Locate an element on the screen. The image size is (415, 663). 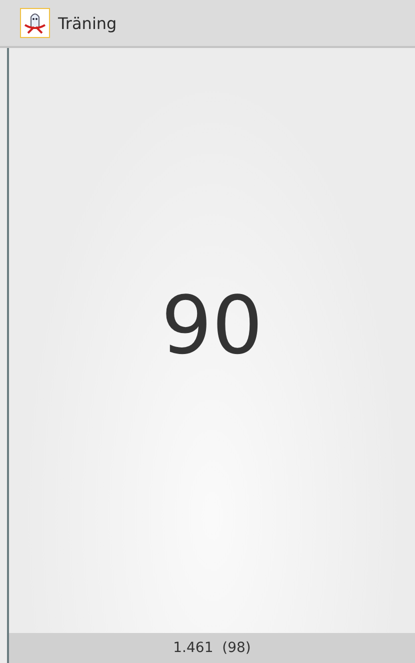
counter-value: 90 is located at coordinates (212, 326).